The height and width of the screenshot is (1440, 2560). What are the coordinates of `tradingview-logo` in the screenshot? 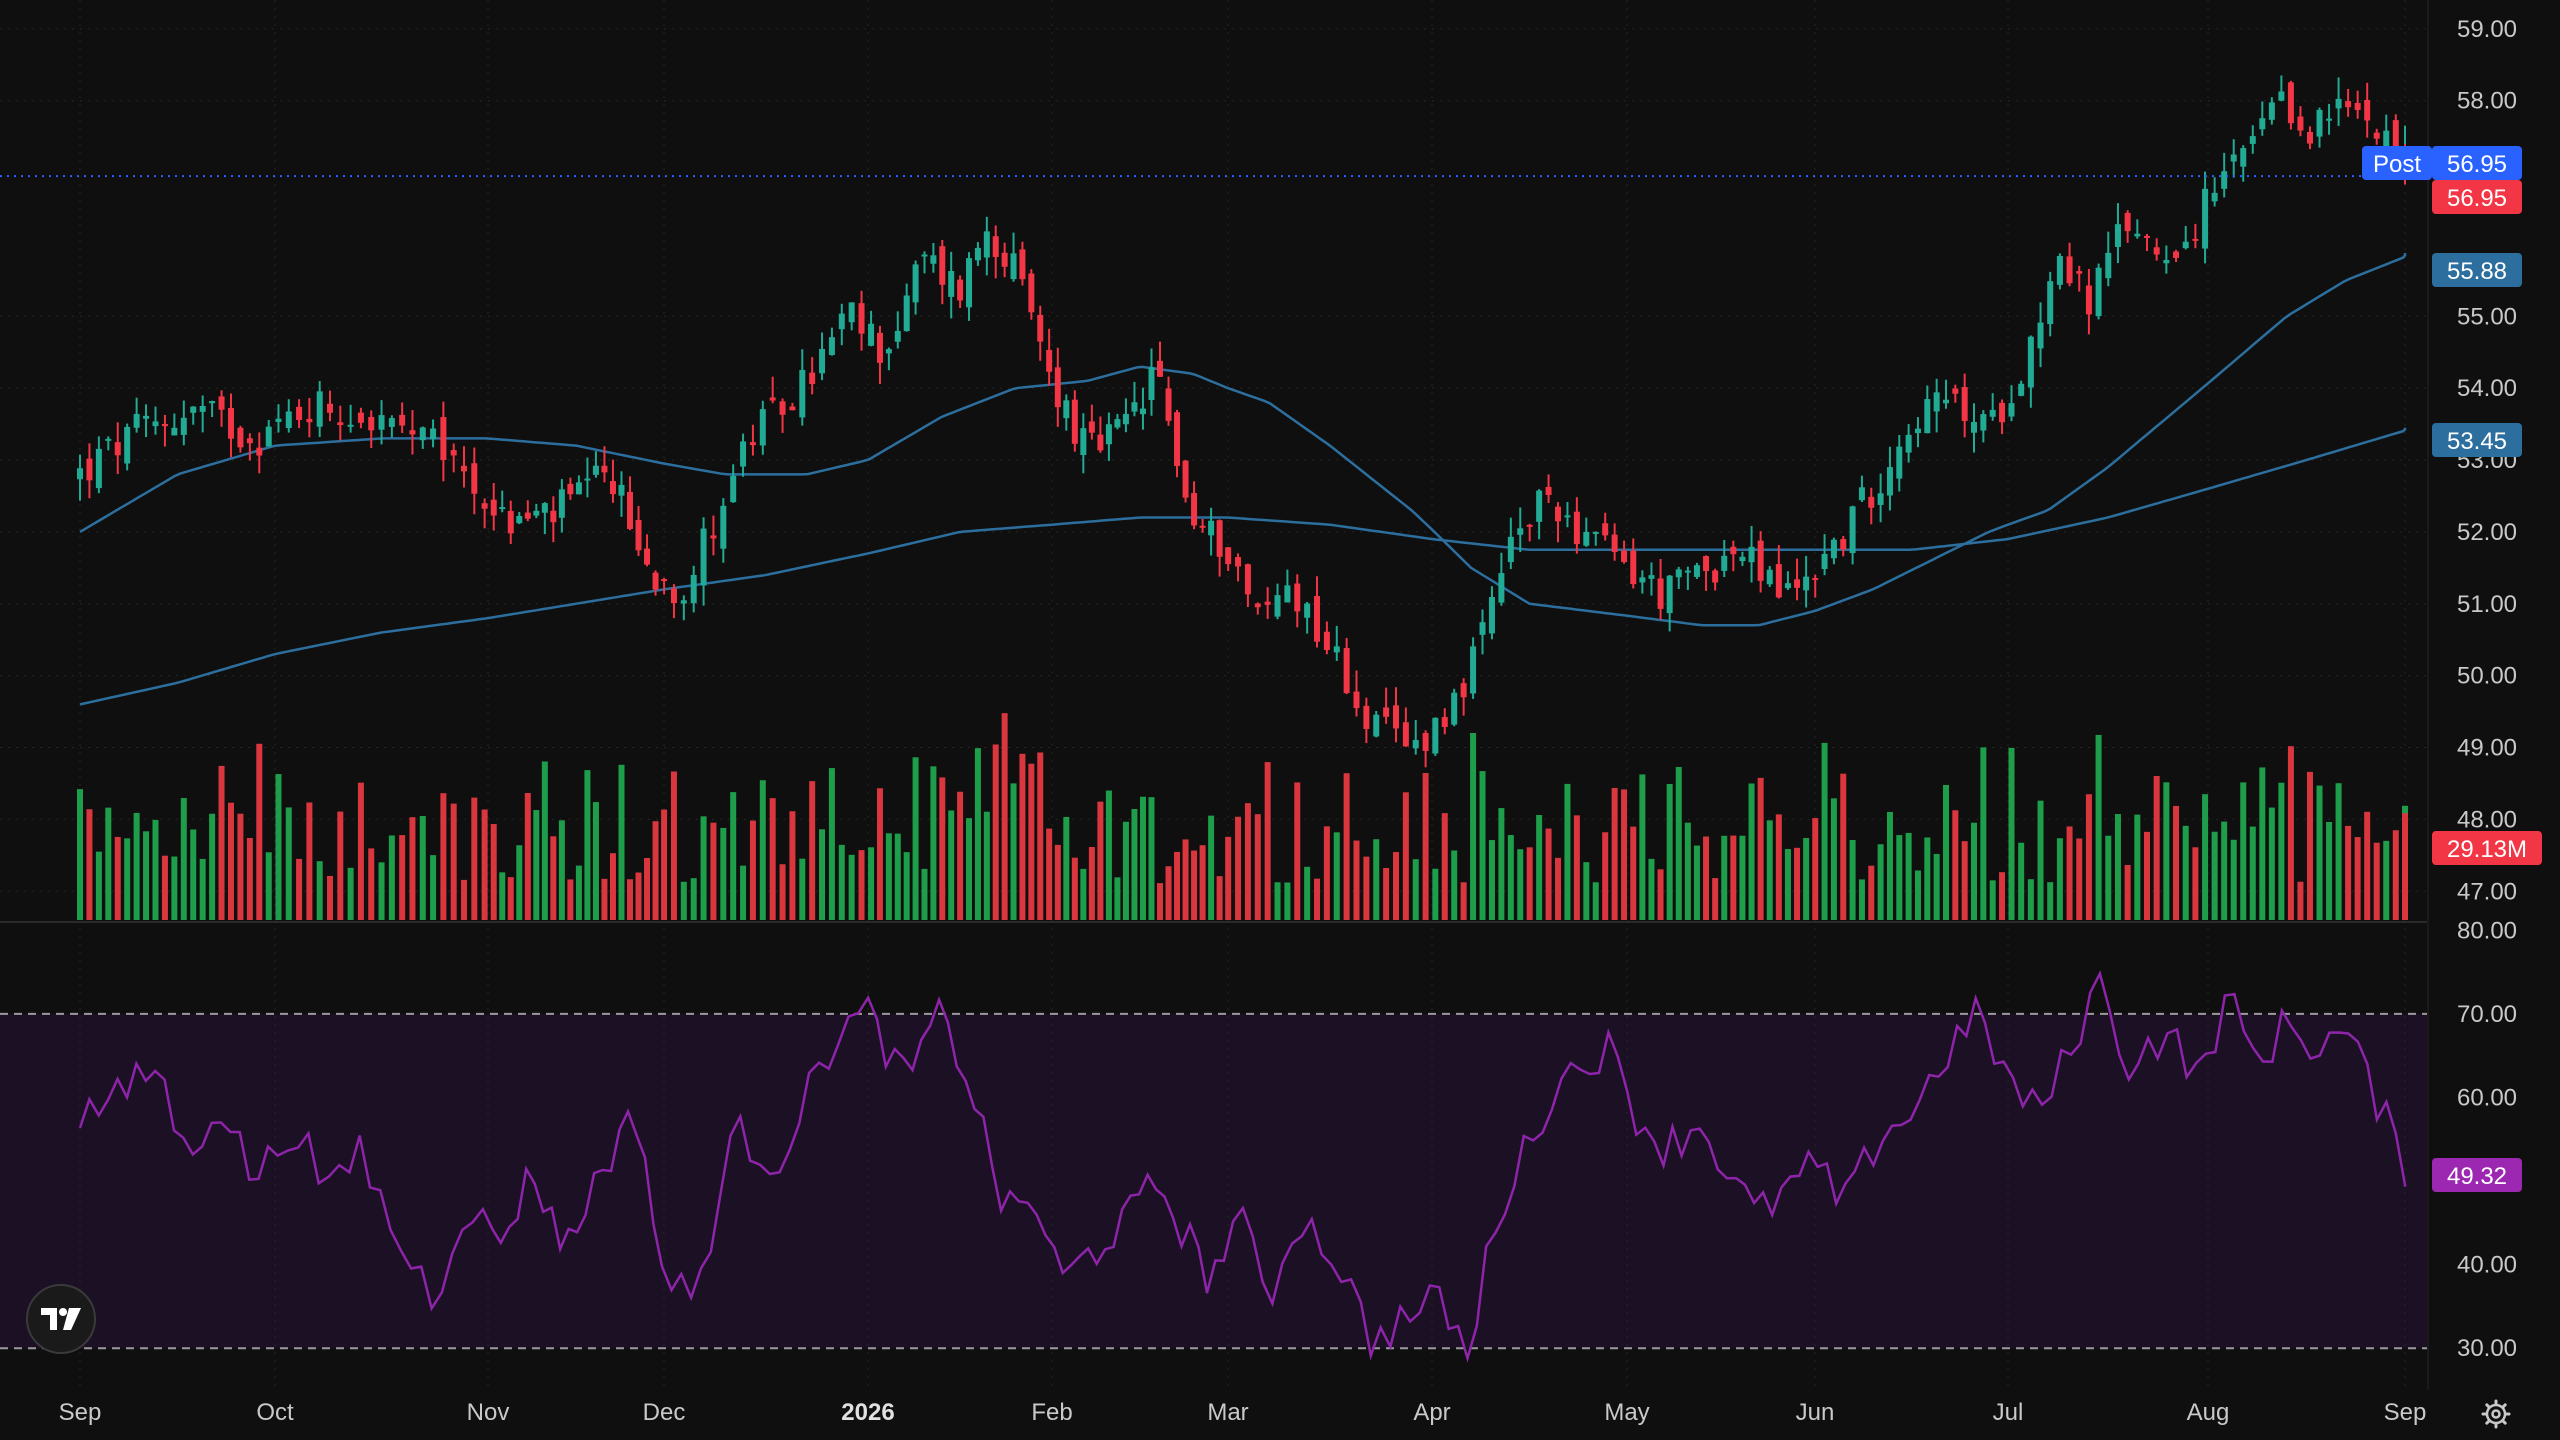 It's located at (61, 1319).